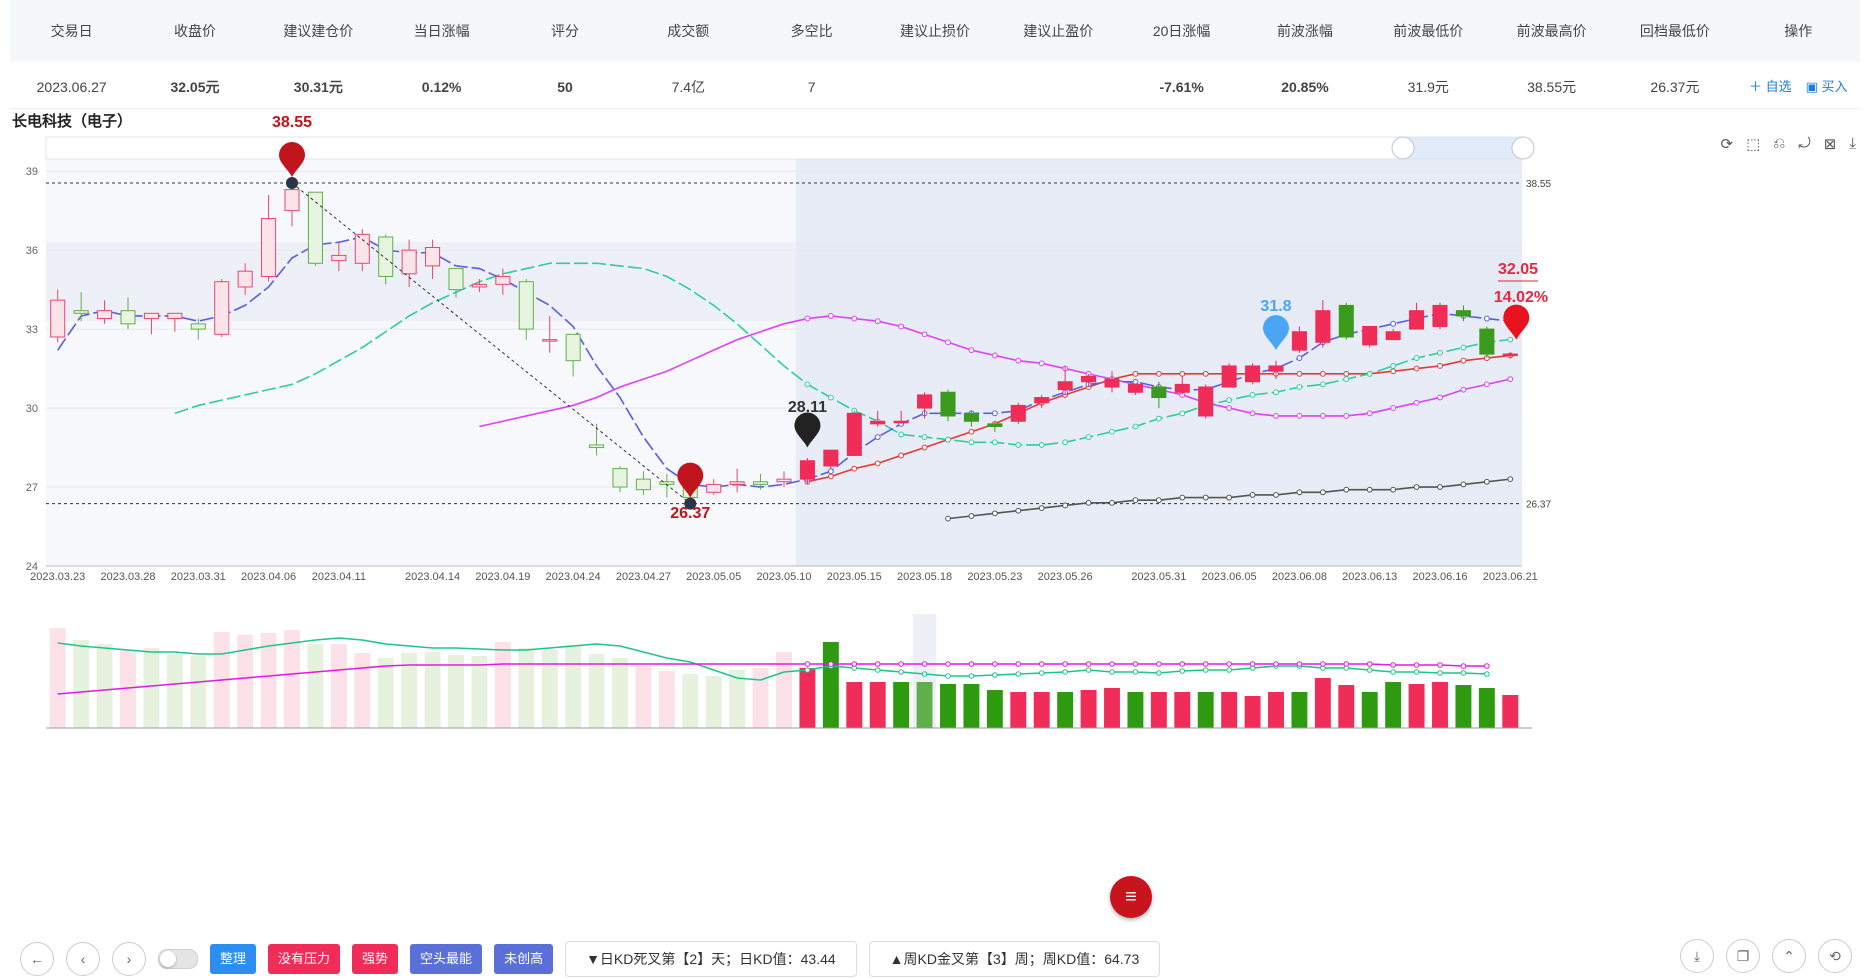 Image resolution: width=1866 pixels, height=979 pixels. I want to click on tag-consolidate: 整理, so click(233, 959).